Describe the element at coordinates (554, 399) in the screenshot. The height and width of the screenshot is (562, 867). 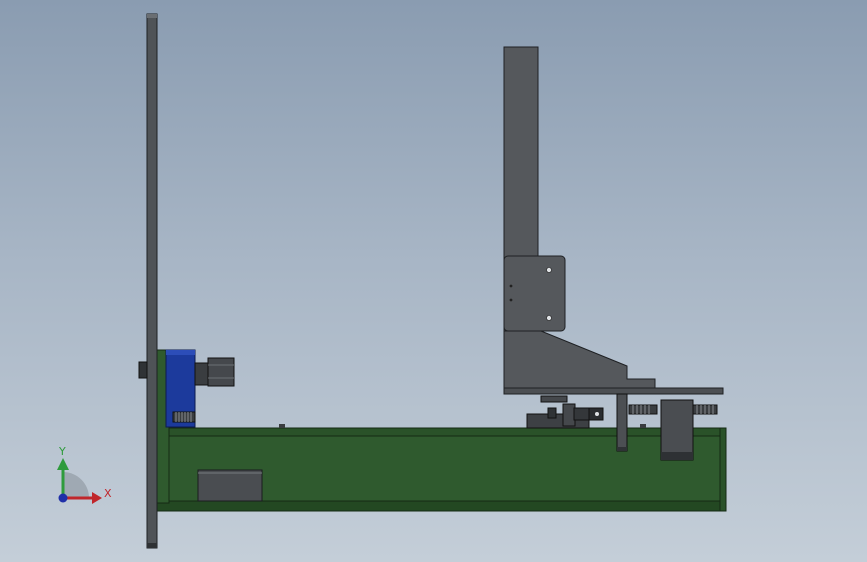
I see `rail-spacer` at that location.